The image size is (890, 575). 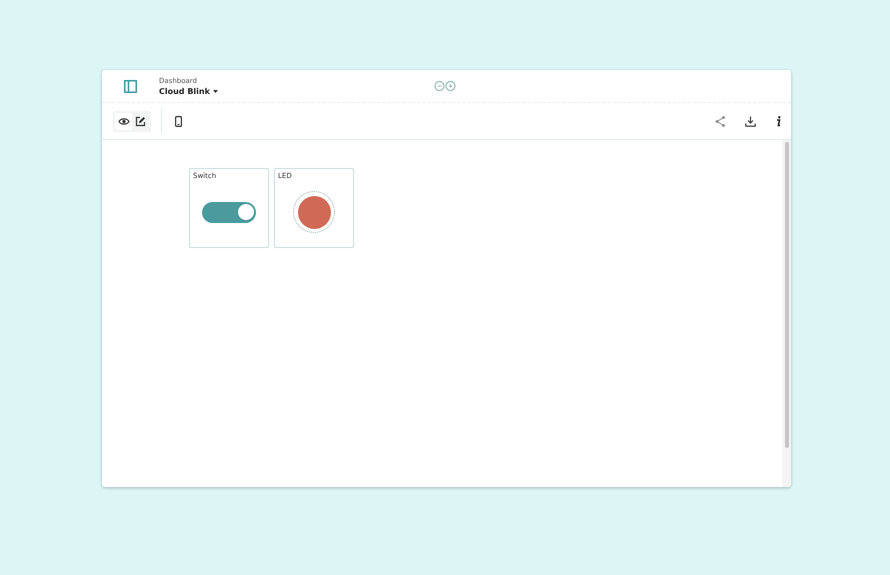 What do you see at coordinates (140, 121) in the screenshot?
I see `edit-icon` at bounding box center [140, 121].